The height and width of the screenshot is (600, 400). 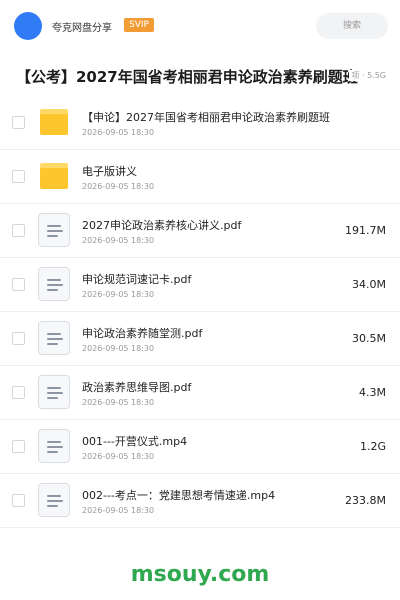 I want to click on file-name: 2027申论政治素养核心讲义.pdf, so click(x=162, y=225).